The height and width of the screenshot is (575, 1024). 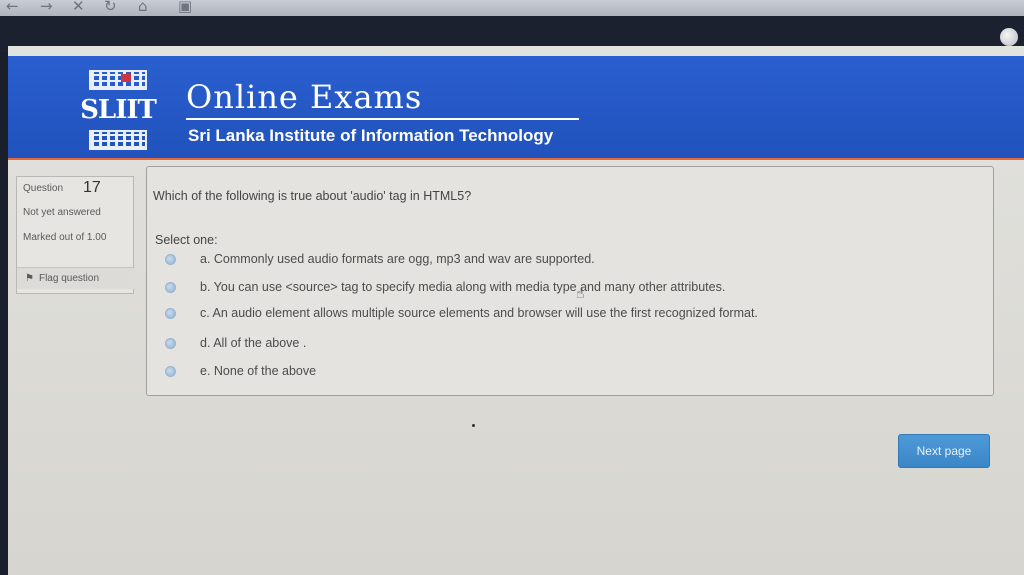 I want to click on select-prompt: Select one:, so click(x=186, y=240).